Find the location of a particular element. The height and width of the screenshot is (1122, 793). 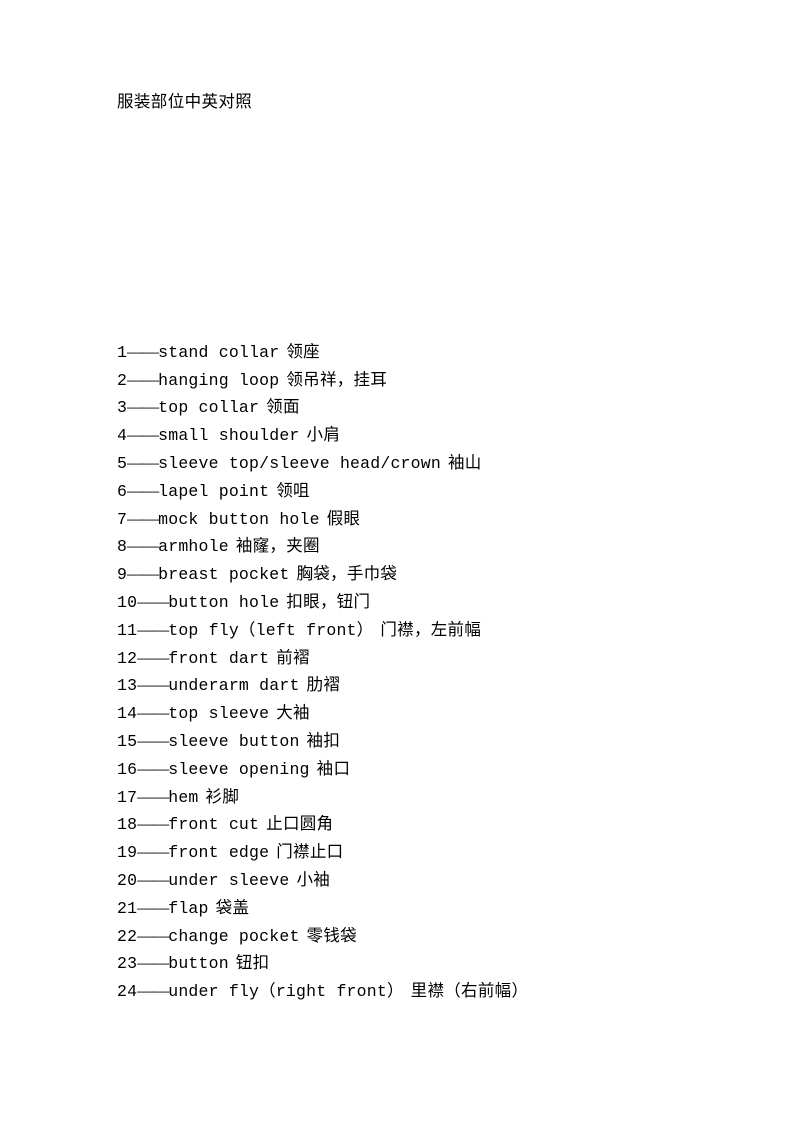

glossary-item: 3——top collar 领面 is located at coordinates (425, 407).